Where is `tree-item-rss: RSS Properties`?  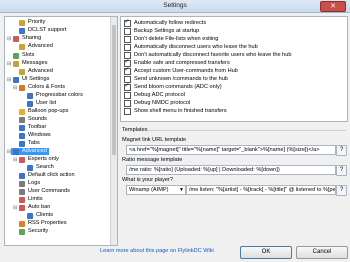 tree-item-rss: RSS Properties is located at coordinates (43, 223).